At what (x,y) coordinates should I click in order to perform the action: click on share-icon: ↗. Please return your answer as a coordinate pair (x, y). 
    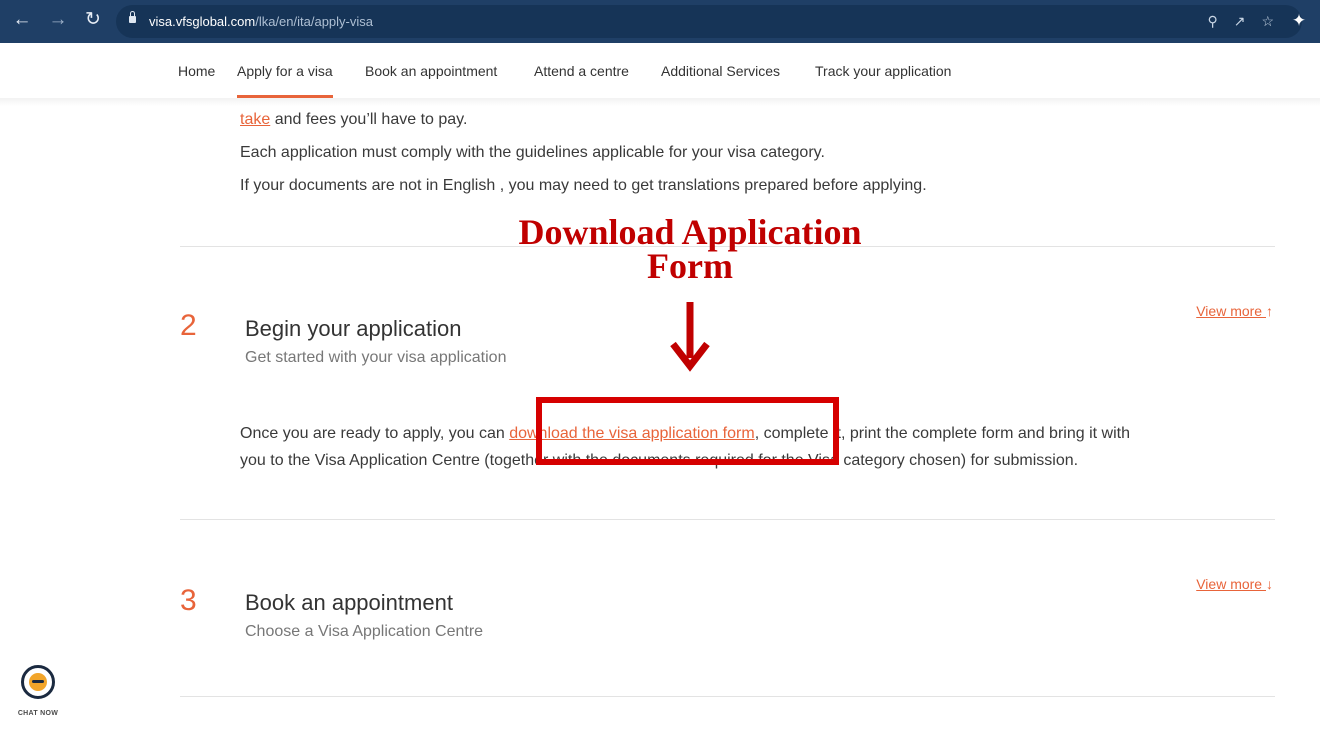
    Looking at the image, I should click on (1240, 21).